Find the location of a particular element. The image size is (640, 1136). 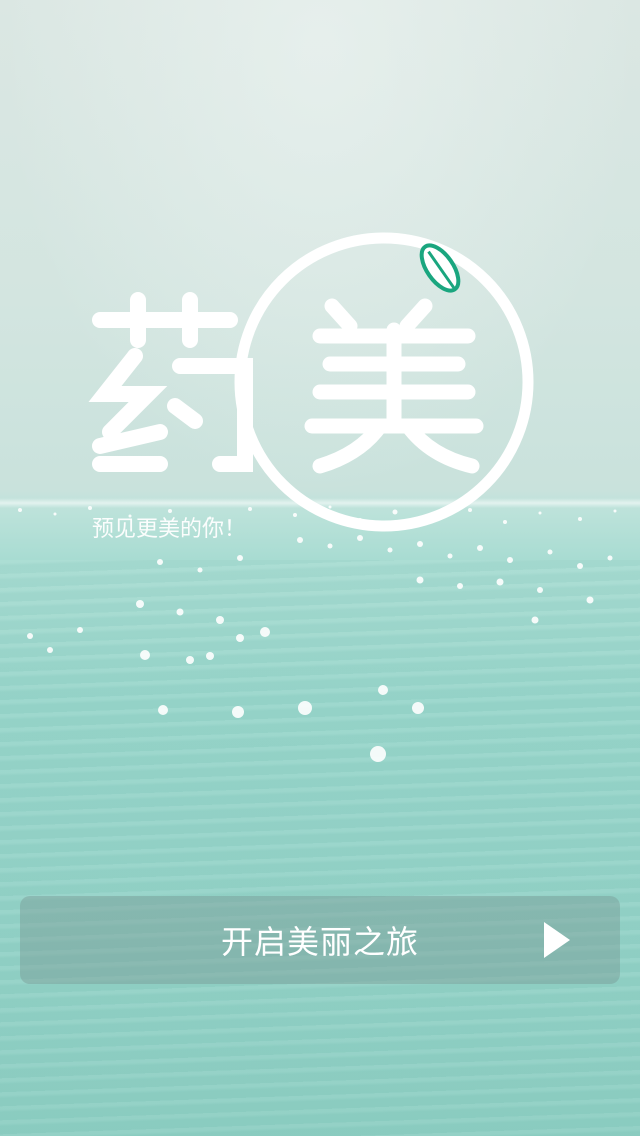

logo-circle is located at coordinates (384, 382).